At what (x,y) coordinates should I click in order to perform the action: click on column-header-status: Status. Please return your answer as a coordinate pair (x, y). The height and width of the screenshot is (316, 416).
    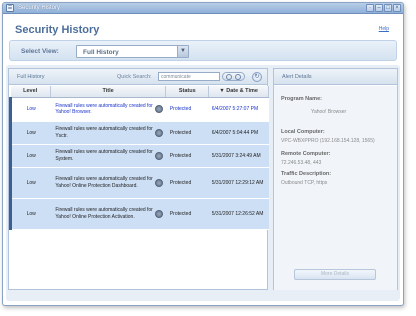
    Looking at the image, I should click on (187, 92).